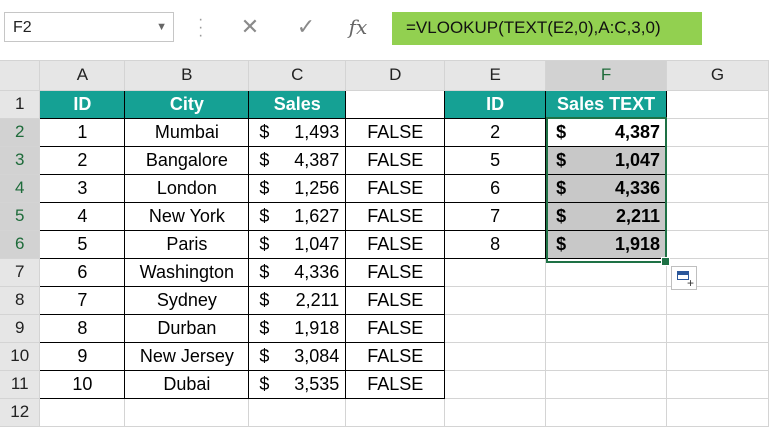  I want to click on cell-city: Sydney, so click(187, 300).